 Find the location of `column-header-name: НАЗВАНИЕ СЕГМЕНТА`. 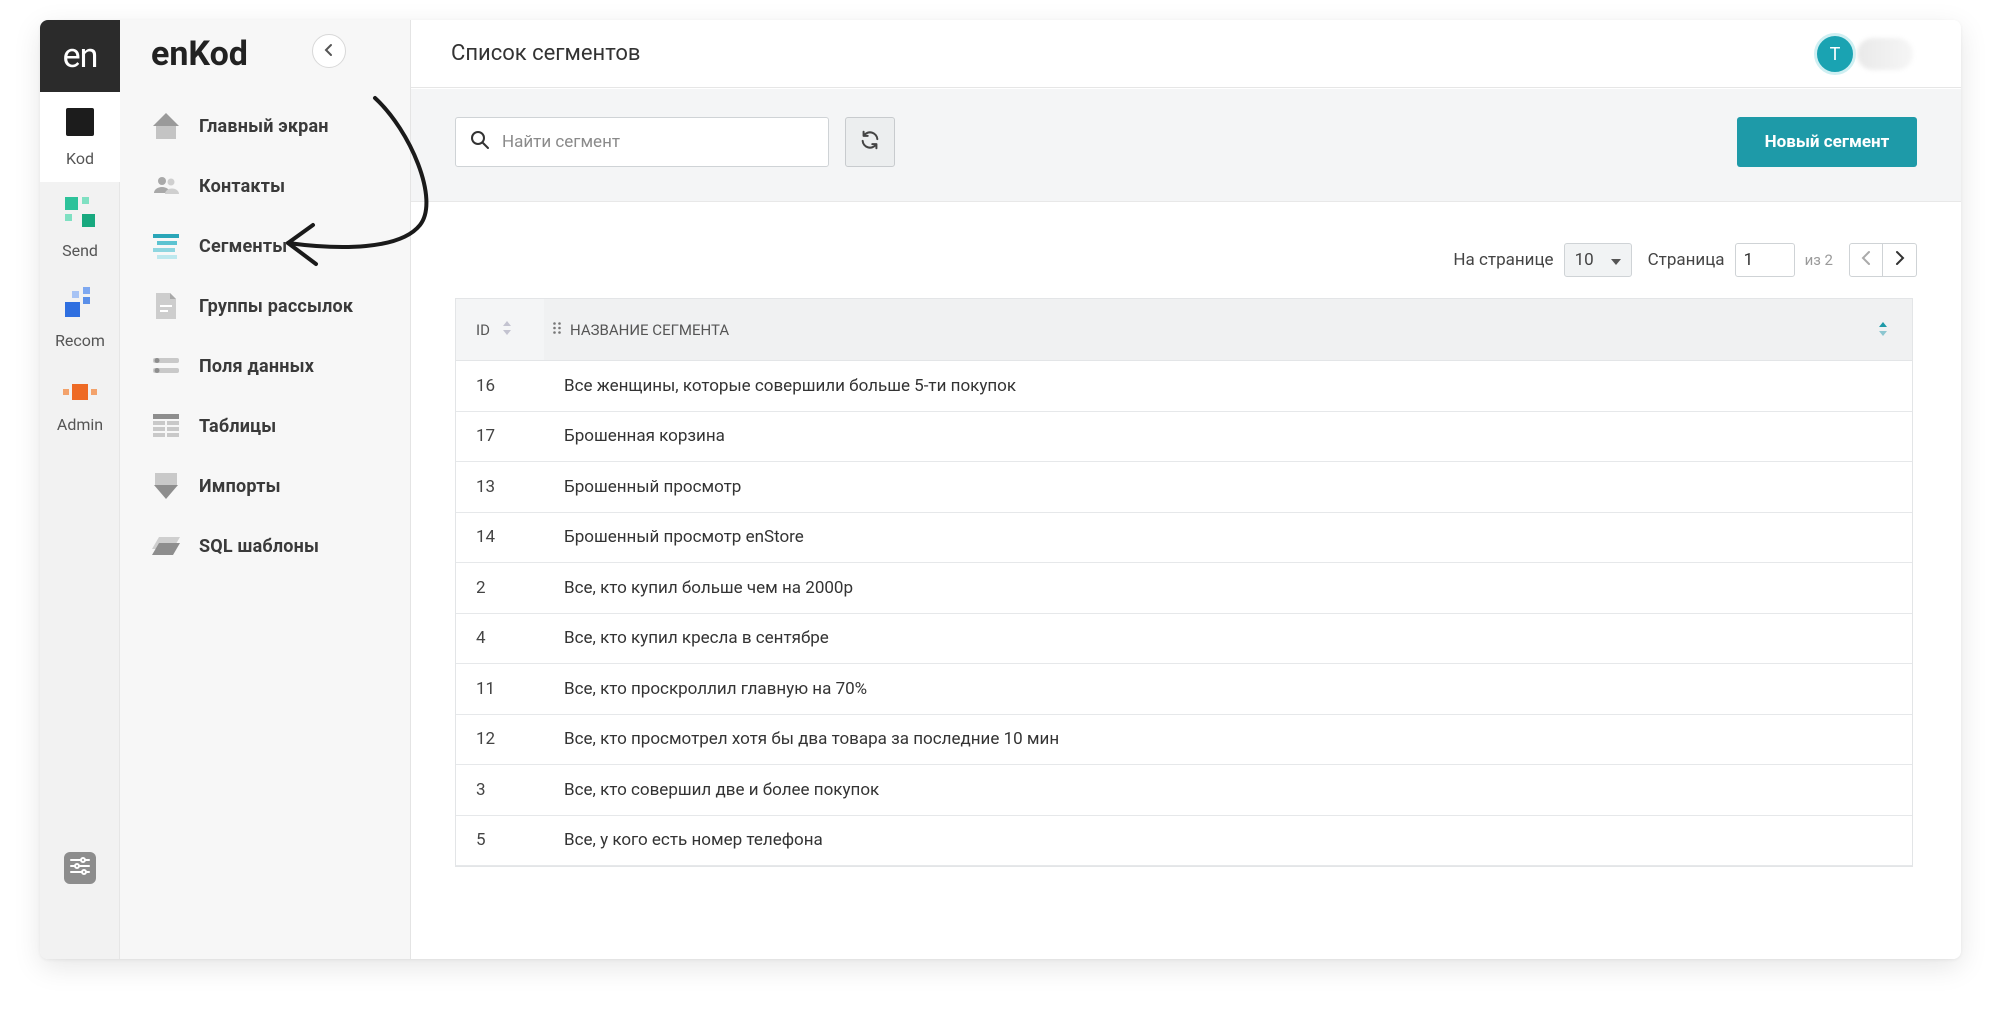

column-header-name: НАЗВАНИЕ СЕГМЕНТА is located at coordinates (1228, 329).